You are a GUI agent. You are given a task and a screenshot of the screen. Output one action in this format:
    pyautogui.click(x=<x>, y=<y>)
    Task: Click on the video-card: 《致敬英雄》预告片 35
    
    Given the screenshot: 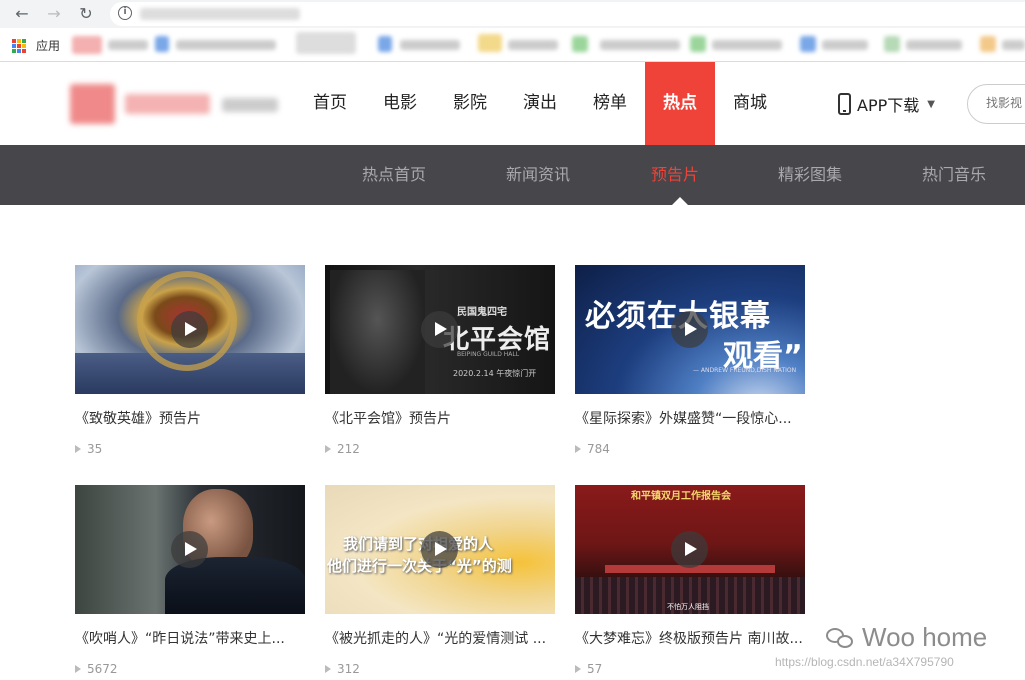 What is the action you would take?
    pyautogui.click(x=190, y=360)
    